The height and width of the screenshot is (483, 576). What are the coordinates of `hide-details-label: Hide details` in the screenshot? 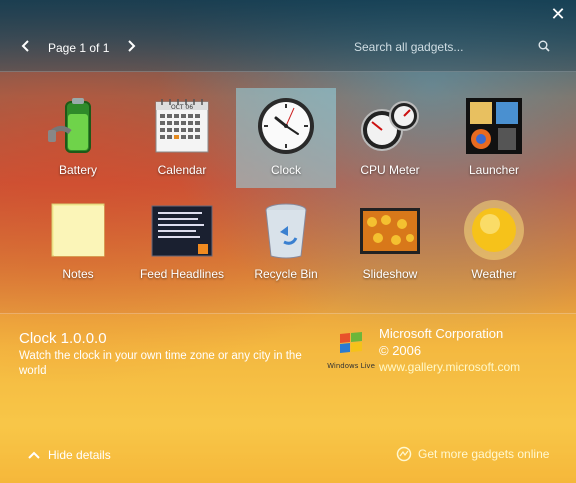 It's located at (79, 455).